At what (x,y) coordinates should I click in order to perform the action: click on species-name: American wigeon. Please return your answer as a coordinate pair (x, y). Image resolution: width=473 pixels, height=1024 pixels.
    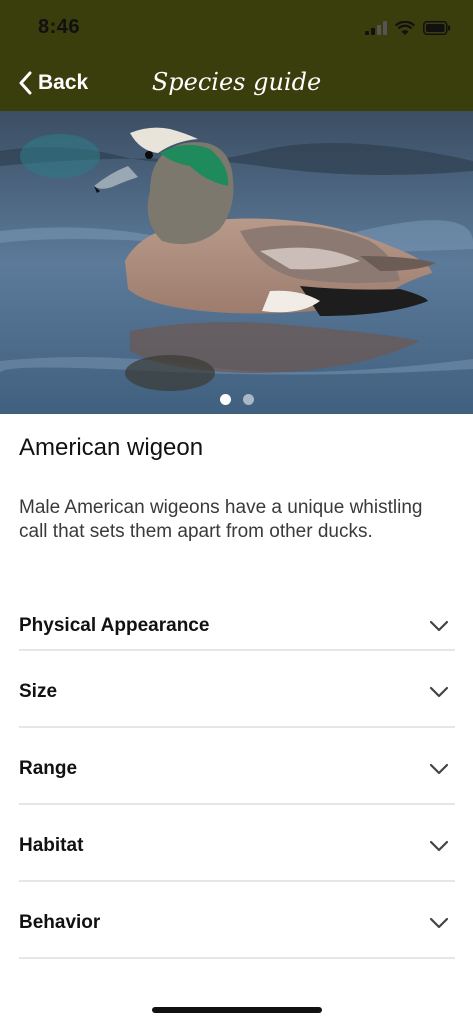
    Looking at the image, I should click on (111, 447).